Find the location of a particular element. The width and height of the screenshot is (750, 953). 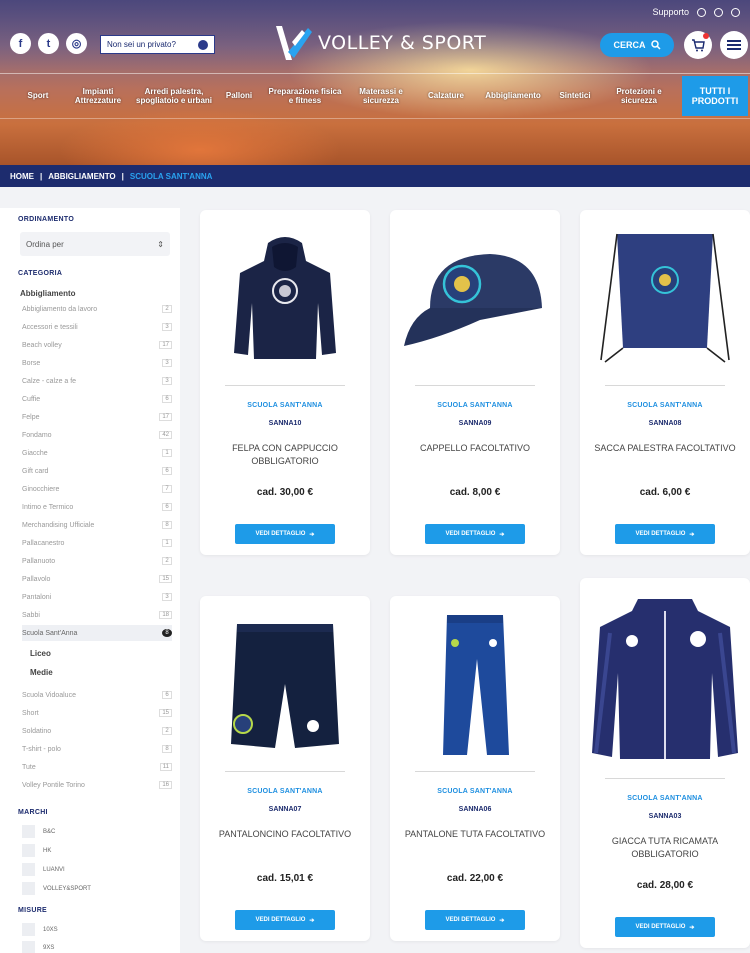

cart-icon is located at coordinates (698, 44).